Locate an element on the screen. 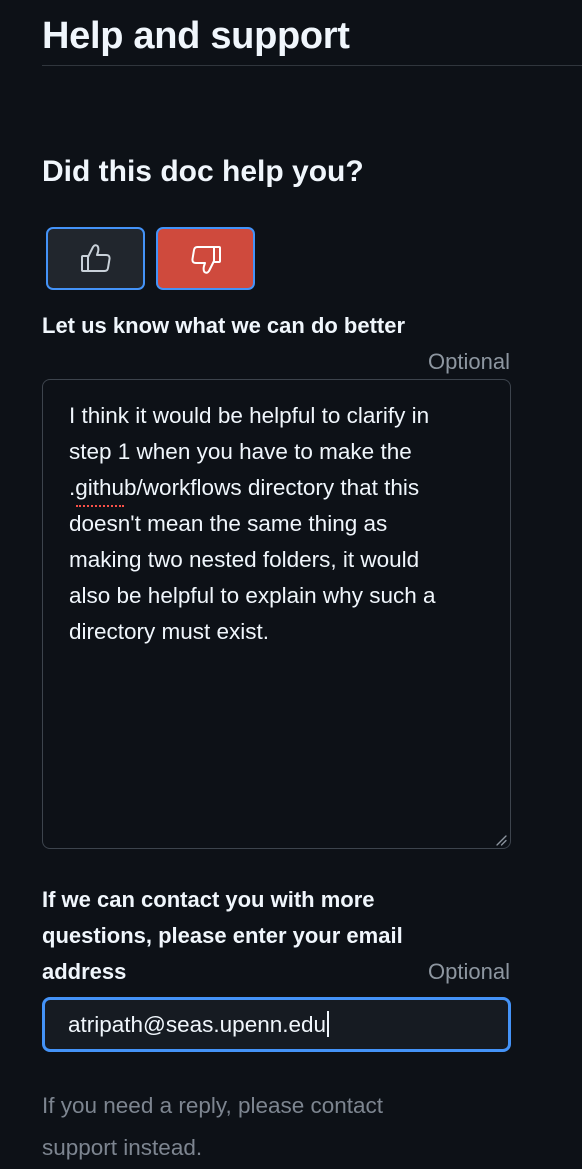  thumbs-down-button is located at coordinates (205, 258).